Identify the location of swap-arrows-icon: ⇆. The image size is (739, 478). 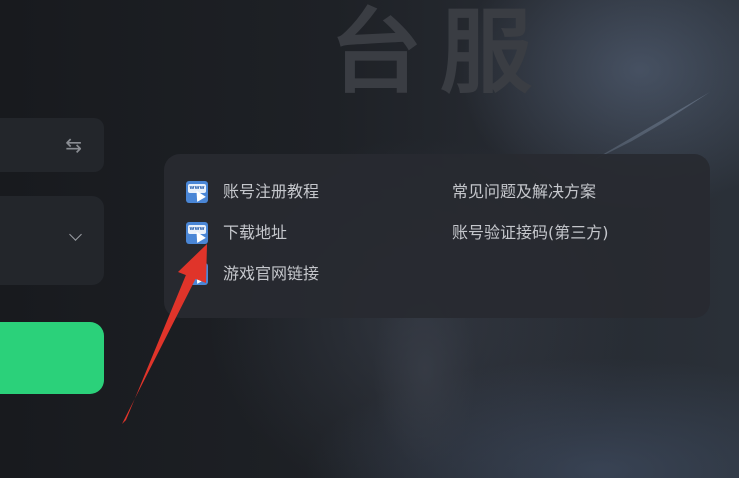
(73, 145).